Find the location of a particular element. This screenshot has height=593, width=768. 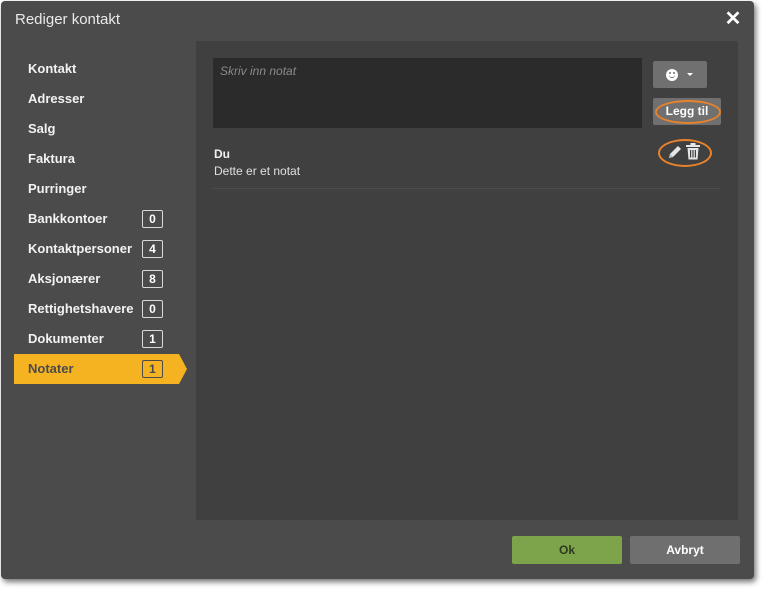

ok-button-label: Ok is located at coordinates (566, 550).